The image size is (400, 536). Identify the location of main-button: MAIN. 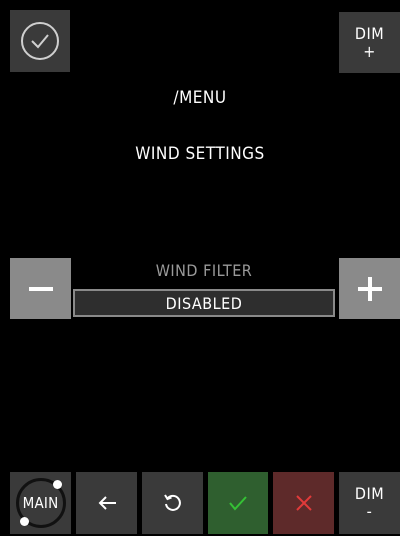
(40, 503).